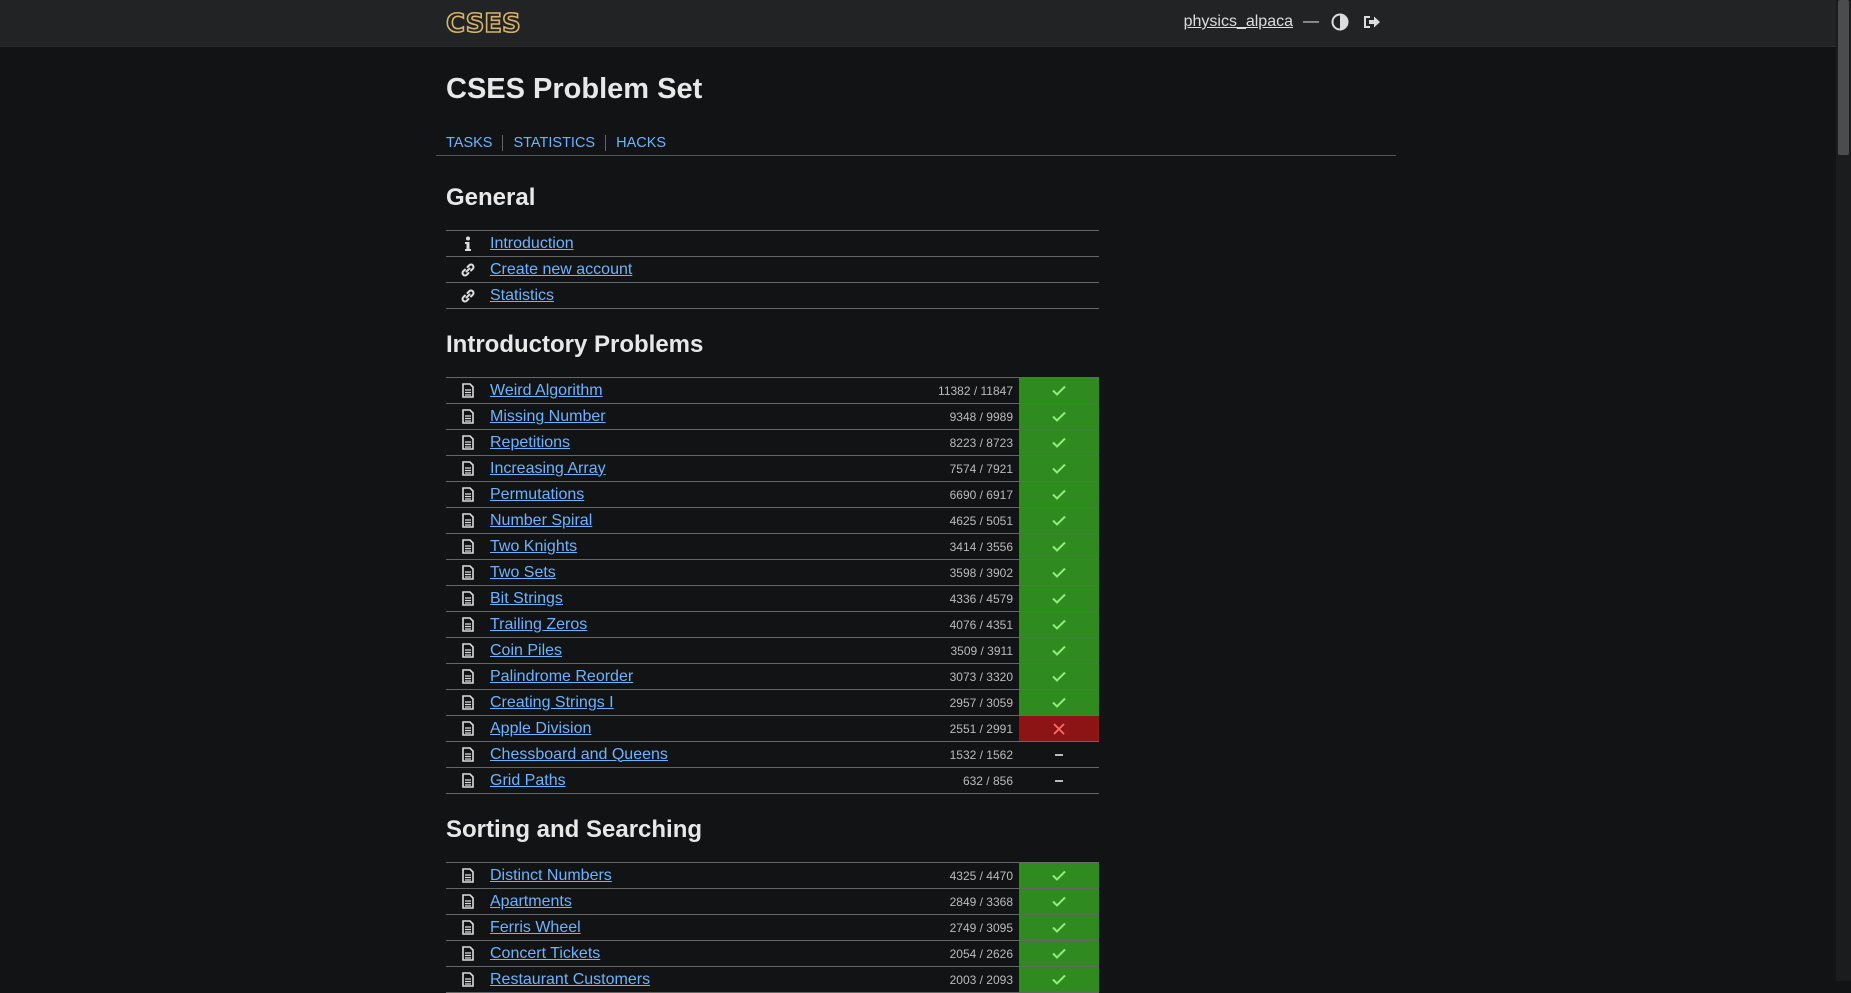 Image resolution: width=1851 pixels, height=993 pixels. I want to click on link-icon, so click(468, 295).